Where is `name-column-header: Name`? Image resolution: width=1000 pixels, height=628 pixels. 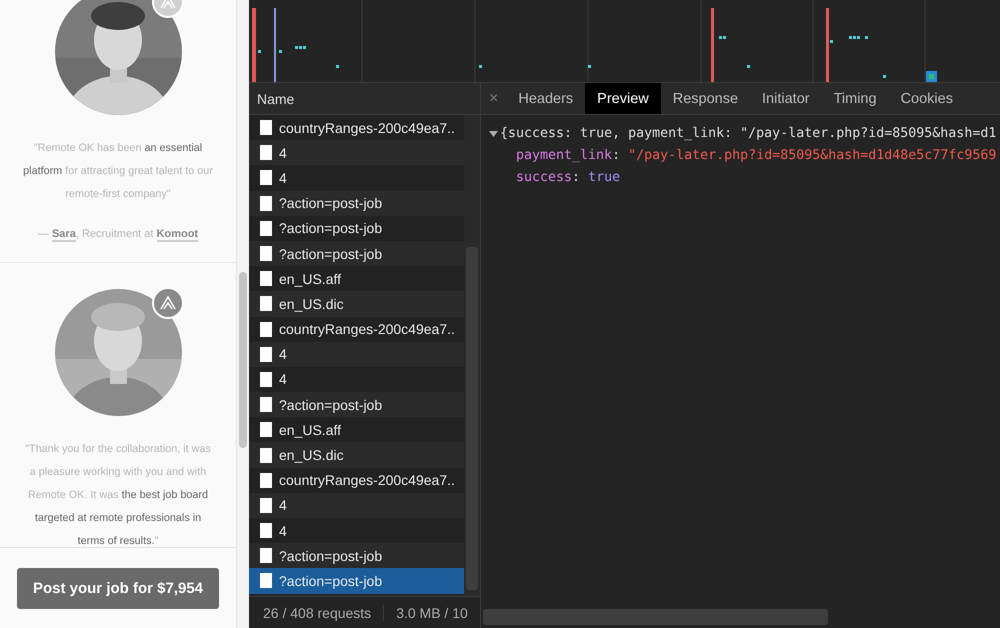
name-column-header: Name is located at coordinates (364, 99).